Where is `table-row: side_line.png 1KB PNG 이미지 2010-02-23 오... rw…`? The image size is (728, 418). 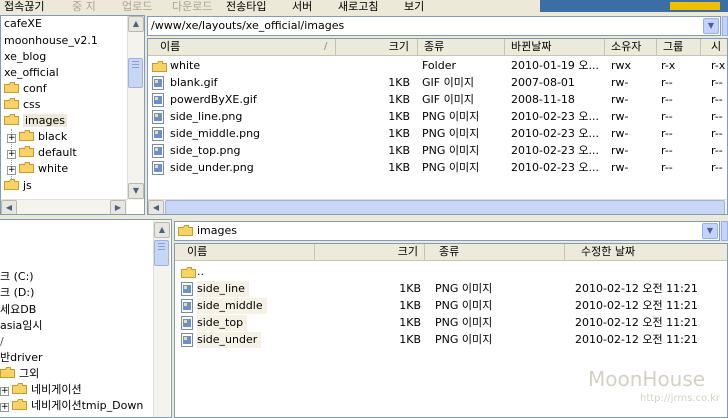
table-row: side_line.png 1KB PNG 이미지 2010-02-23 오... rw… is located at coordinates (437, 117).